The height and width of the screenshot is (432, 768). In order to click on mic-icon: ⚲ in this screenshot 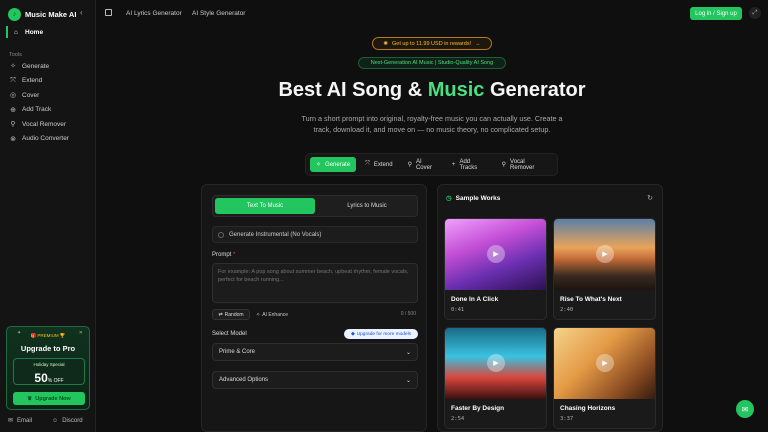, I will do `click(409, 165)`.